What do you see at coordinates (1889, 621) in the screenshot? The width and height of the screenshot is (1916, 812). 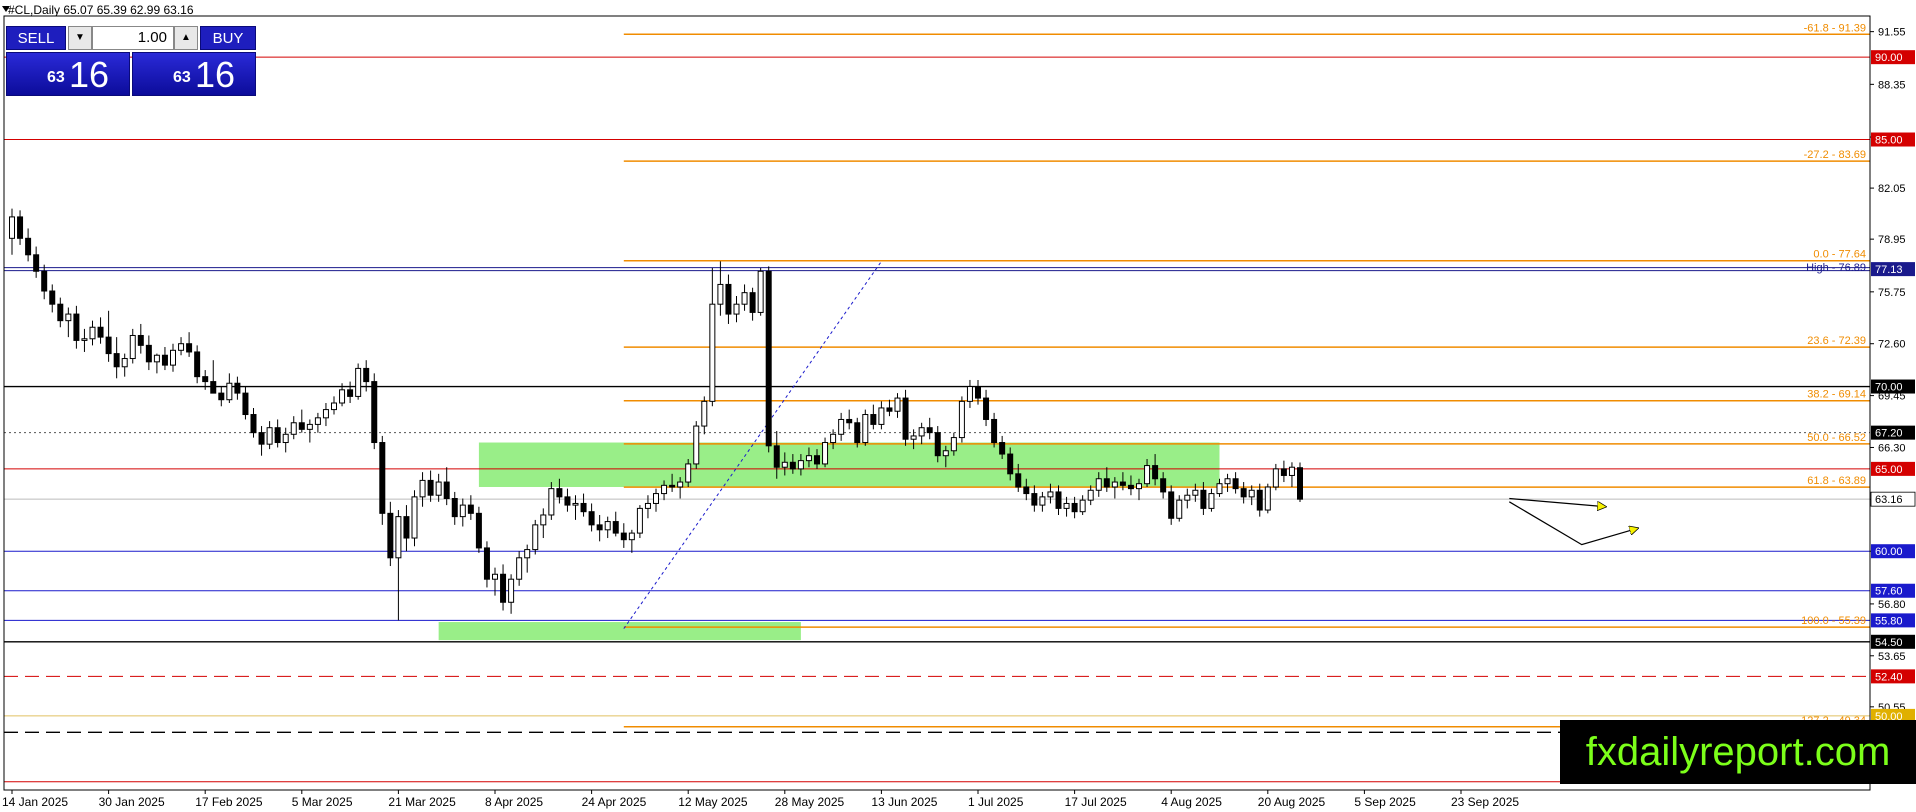 I see `price-label-9: 55.80` at bounding box center [1889, 621].